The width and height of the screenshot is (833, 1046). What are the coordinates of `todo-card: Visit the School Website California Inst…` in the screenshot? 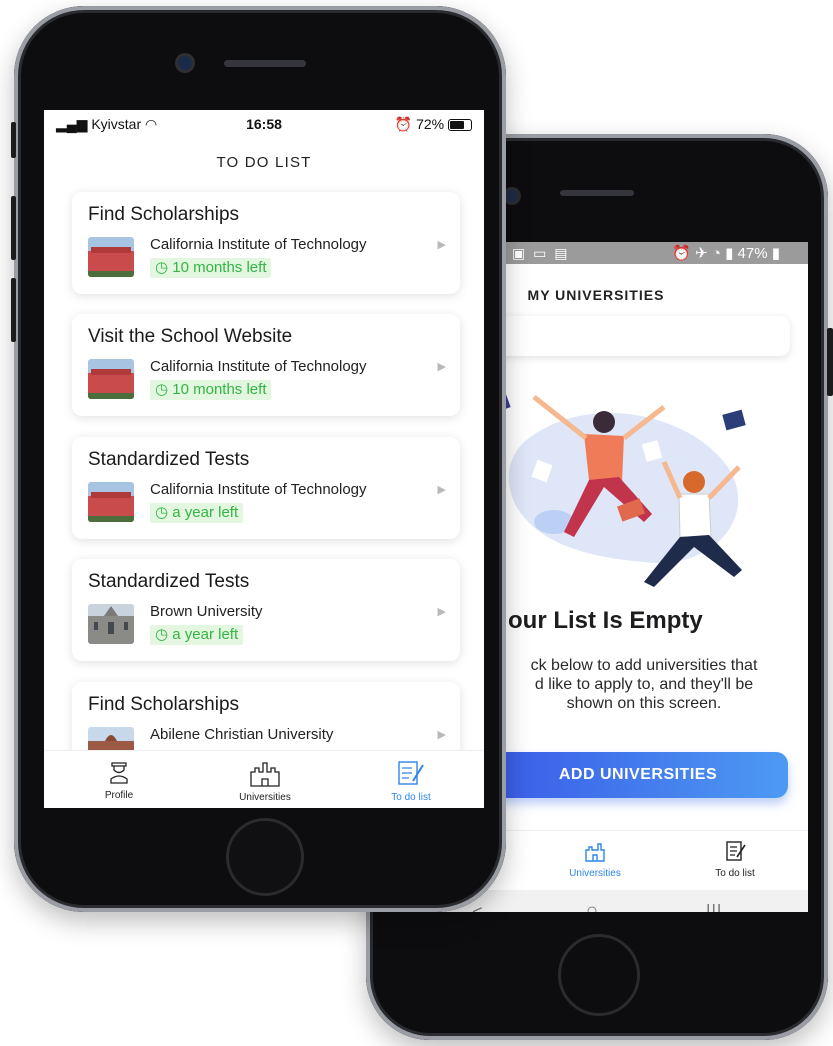 It's located at (266, 365).